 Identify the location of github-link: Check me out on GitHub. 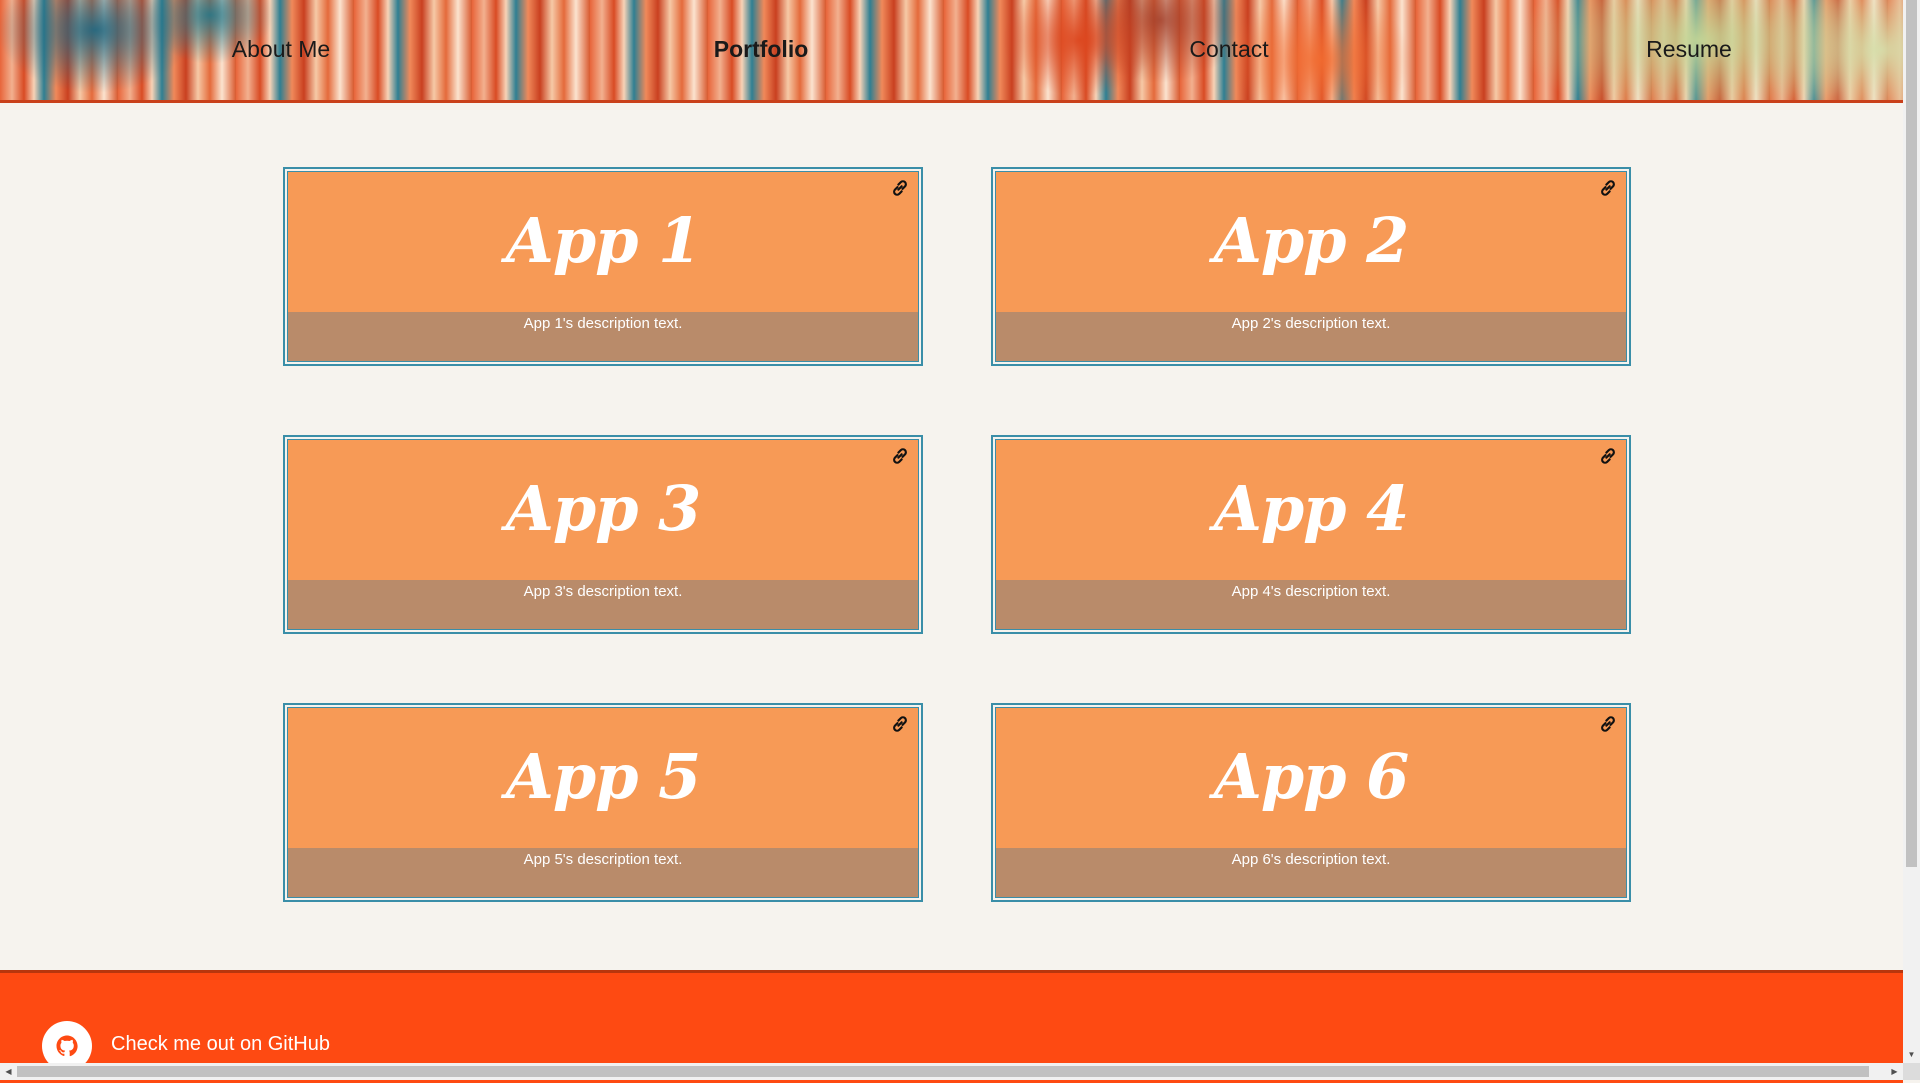
(220, 1044).